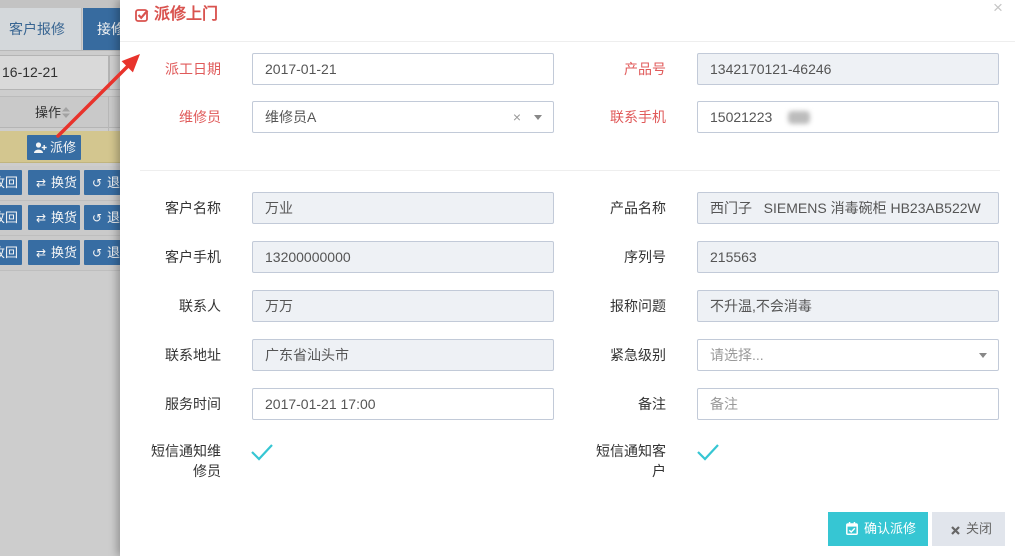 The image size is (1015, 556). What do you see at coordinates (403, 257) in the screenshot?
I see `customer-mobile-field` at bounding box center [403, 257].